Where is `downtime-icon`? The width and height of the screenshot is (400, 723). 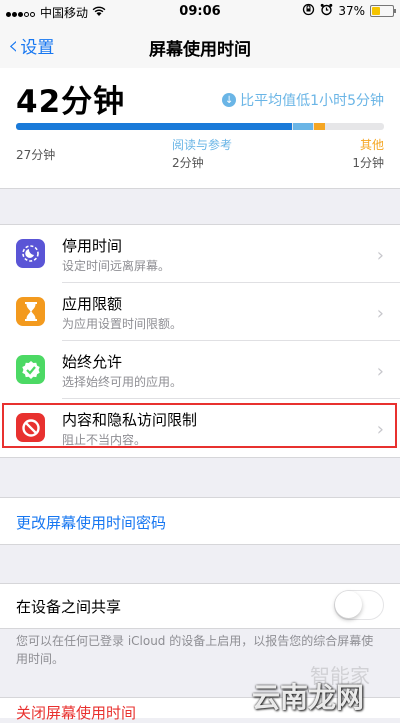 downtime-icon is located at coordinates (30, 253).